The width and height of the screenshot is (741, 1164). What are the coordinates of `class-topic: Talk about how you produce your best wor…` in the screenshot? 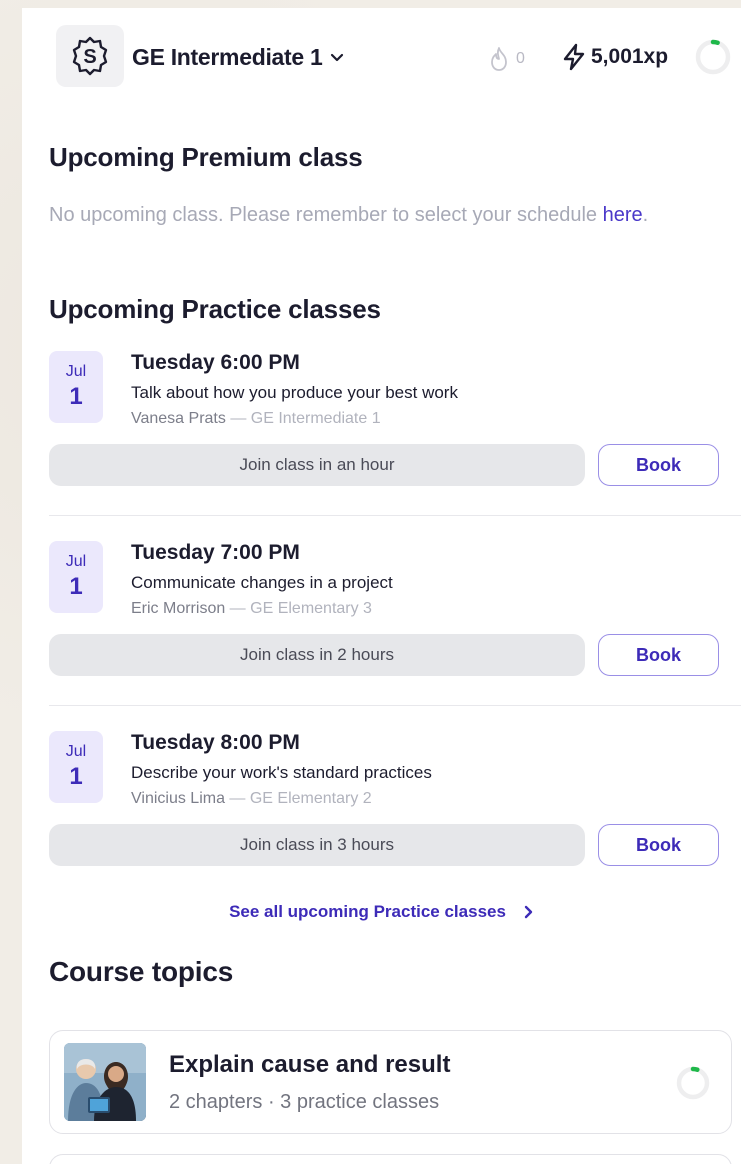 It's located at (294, 392).